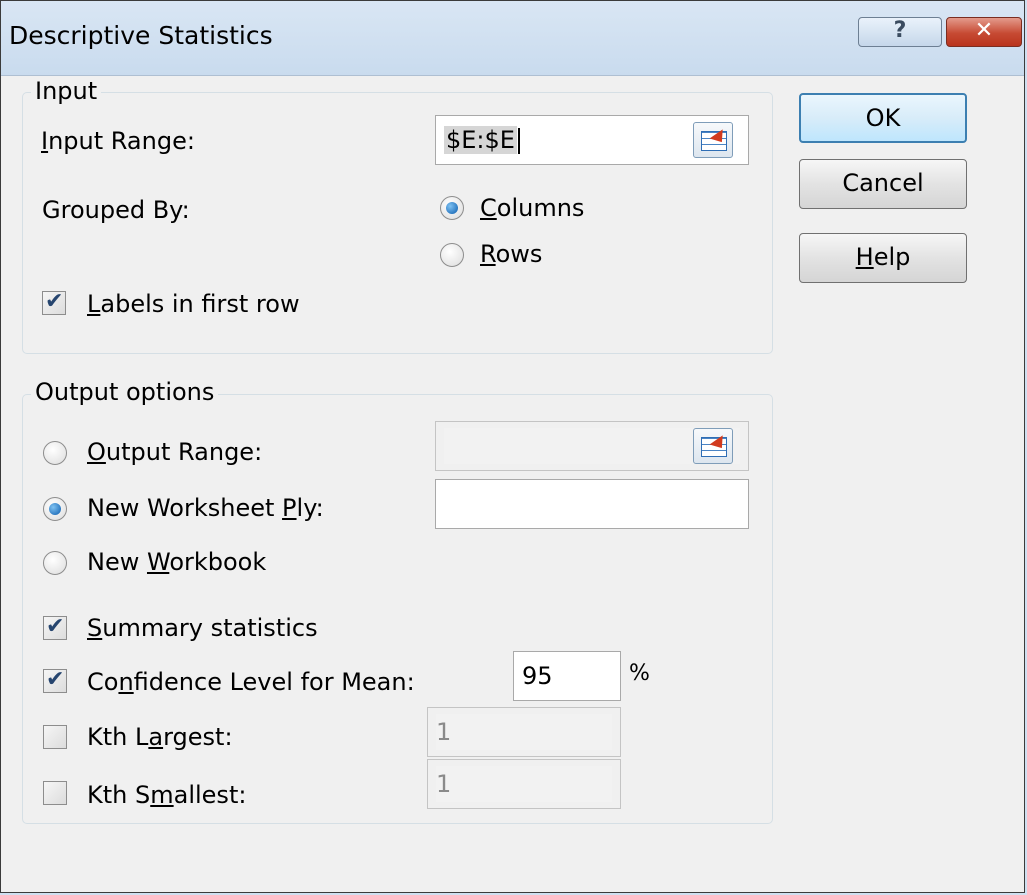 Image resolution: width=1027 pixels, height=895 pixels. I want to click on question-mark-icon: ?, so click(900, 30).